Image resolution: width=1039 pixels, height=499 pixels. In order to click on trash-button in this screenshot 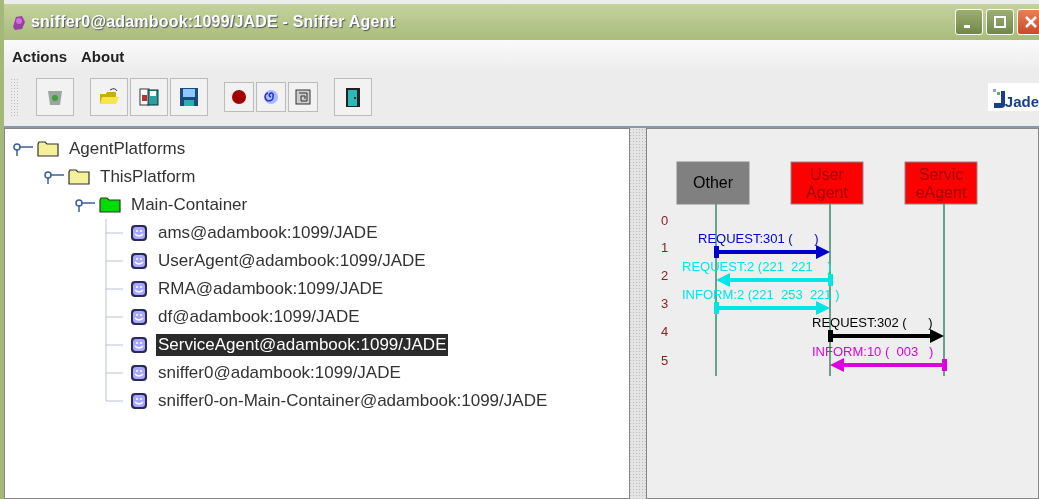, I will do `click(55, 97)`.